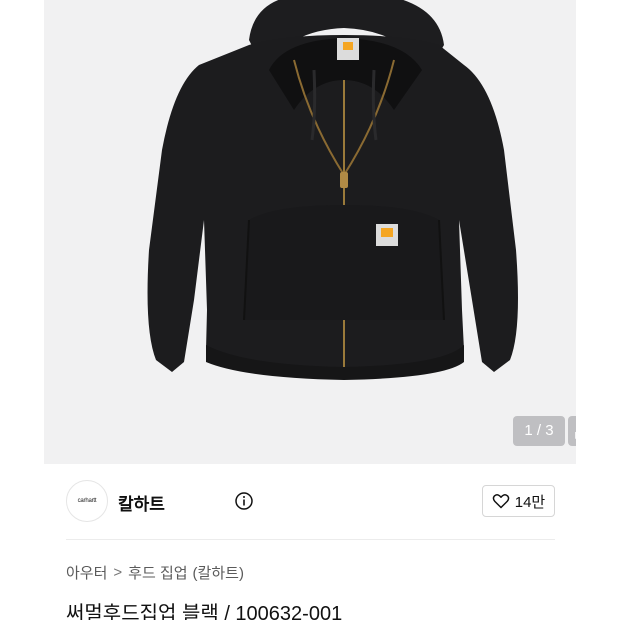  Describe the element at coordinates (244, 501) in the screenshot. I see `info-icon` at that location.